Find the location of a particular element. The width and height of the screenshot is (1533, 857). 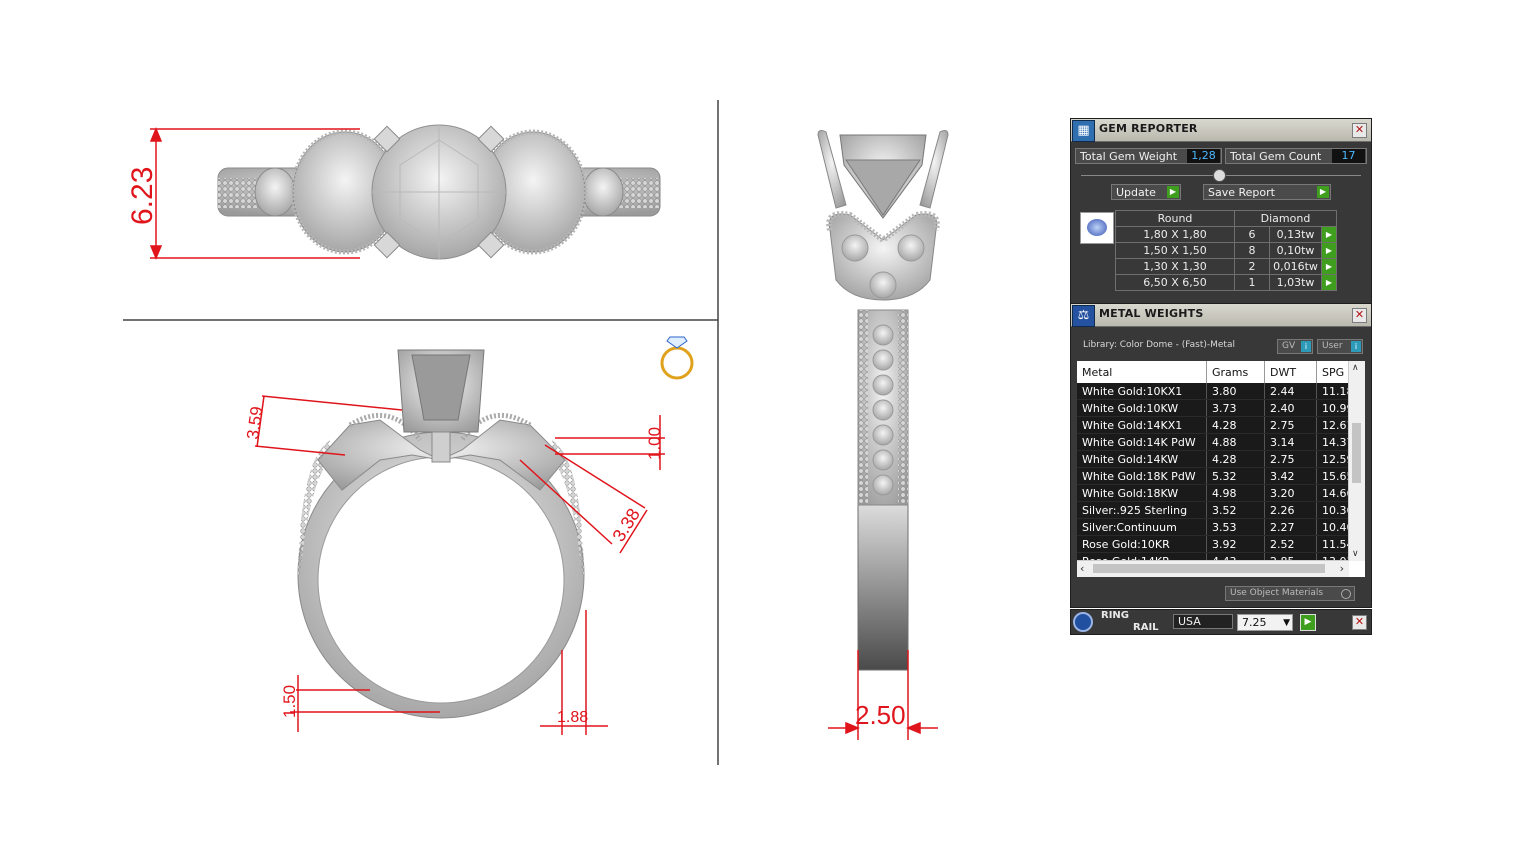

scroll-thumb-horizontal is located at coordinates (1209, 568).